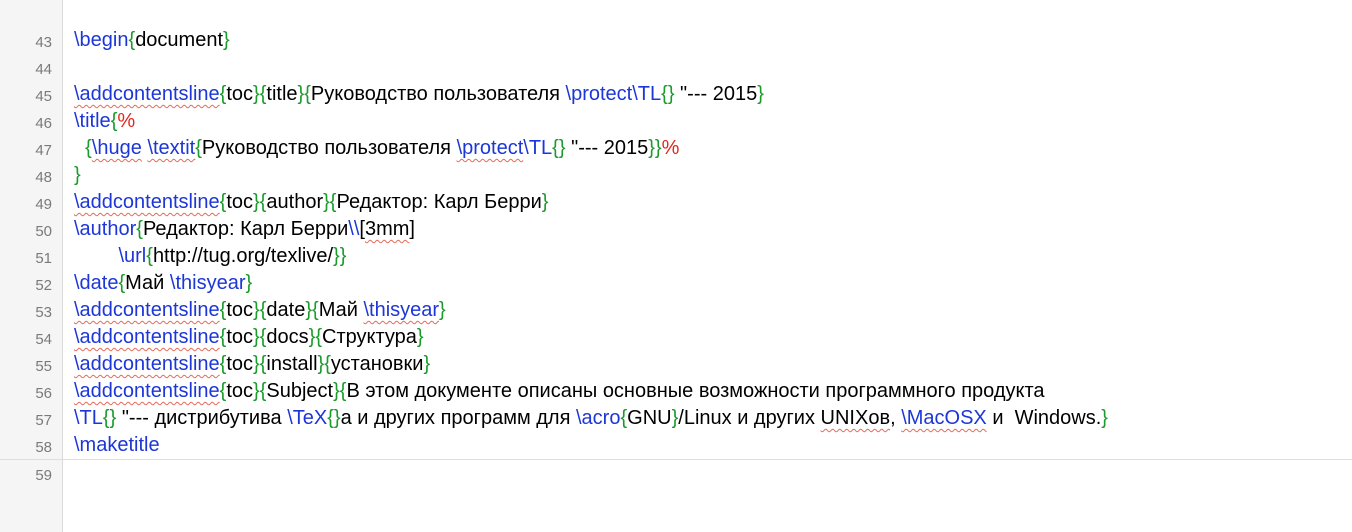  Describe the element at coordinates (286, 310) in the screenshot. I see `code-token: date` at that location.